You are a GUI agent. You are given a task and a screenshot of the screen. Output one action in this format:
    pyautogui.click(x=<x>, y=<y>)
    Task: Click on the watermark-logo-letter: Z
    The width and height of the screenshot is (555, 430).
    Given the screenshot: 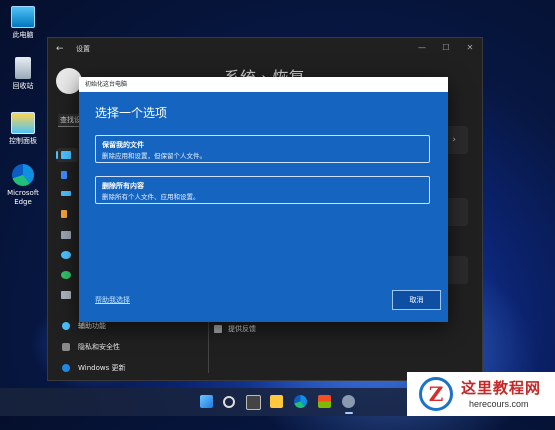 What is the action you would take?
    pyautogui.click(x=436, y=394)
    